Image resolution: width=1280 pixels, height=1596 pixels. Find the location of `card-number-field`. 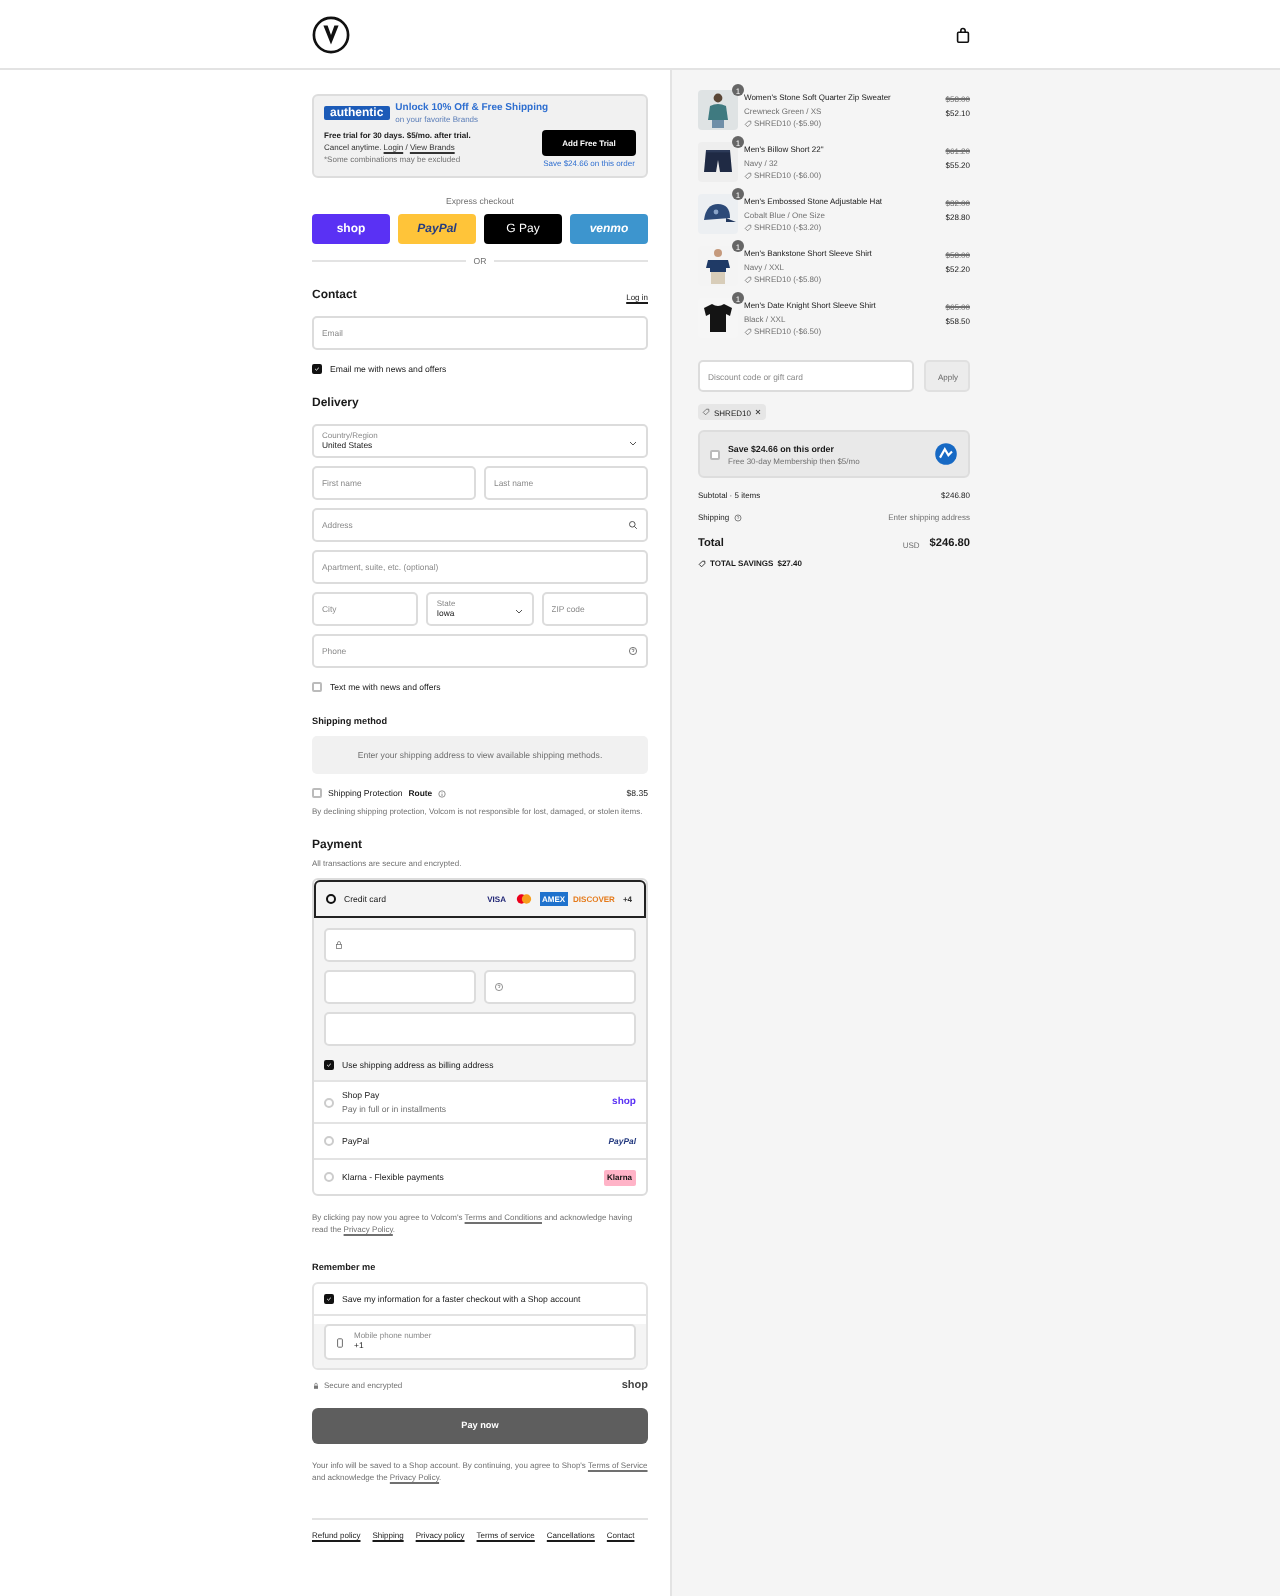

card-number-field is located at coordinates (480, 945).